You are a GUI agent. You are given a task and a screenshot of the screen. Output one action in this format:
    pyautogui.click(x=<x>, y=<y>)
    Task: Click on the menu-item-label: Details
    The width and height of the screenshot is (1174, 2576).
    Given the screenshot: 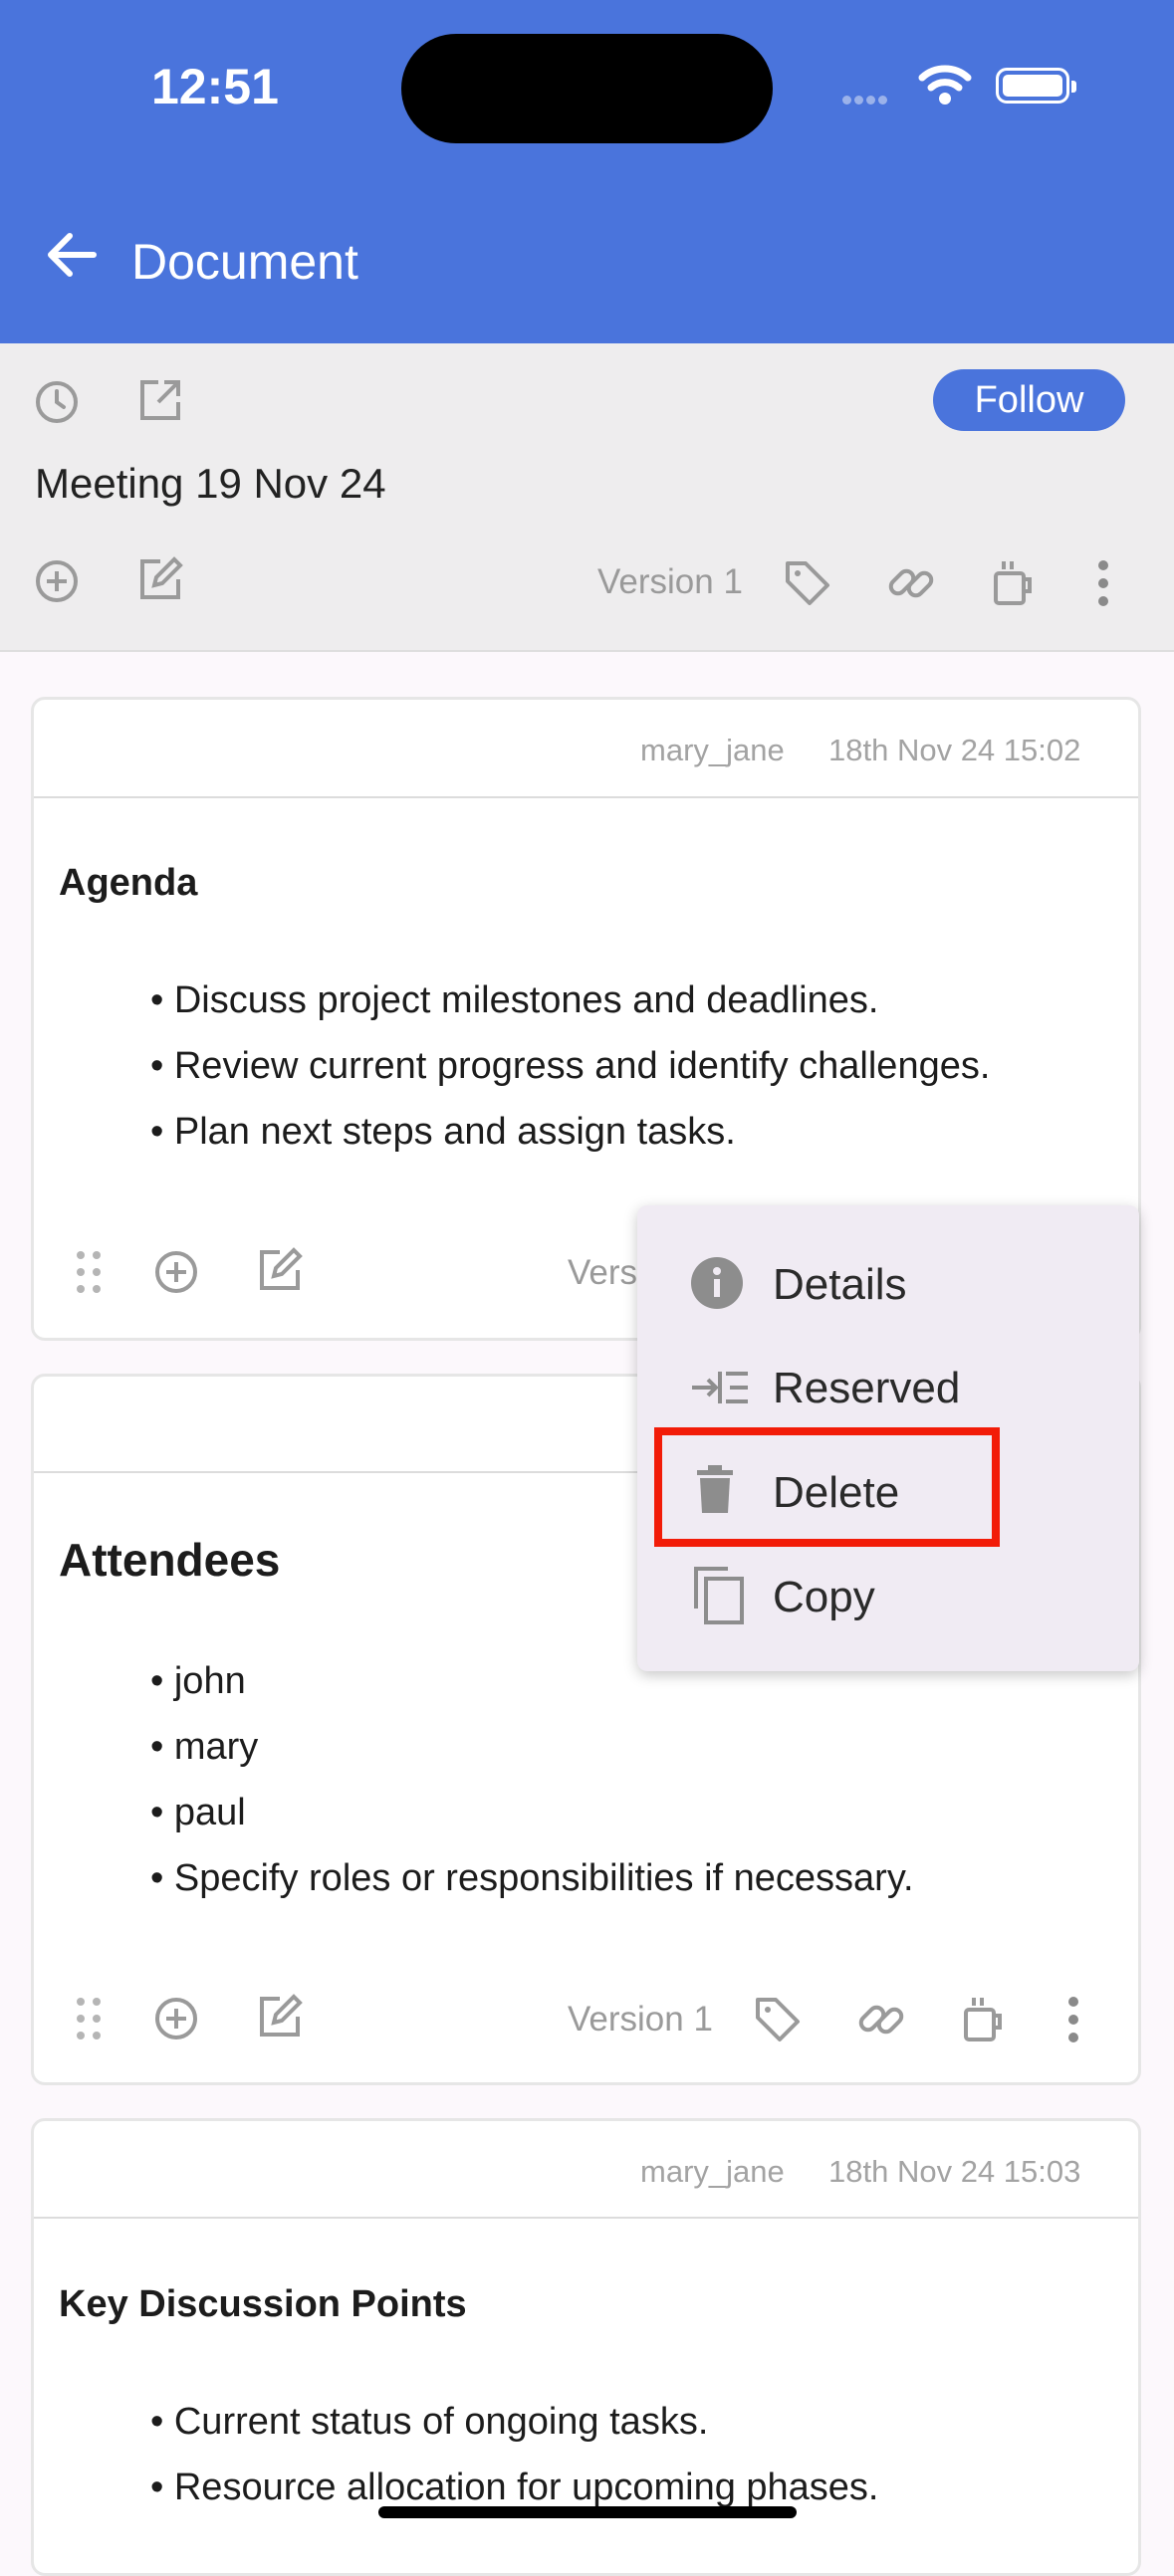 What is the action you would take?
    pyautogui.click(x=840, y=1284)
    